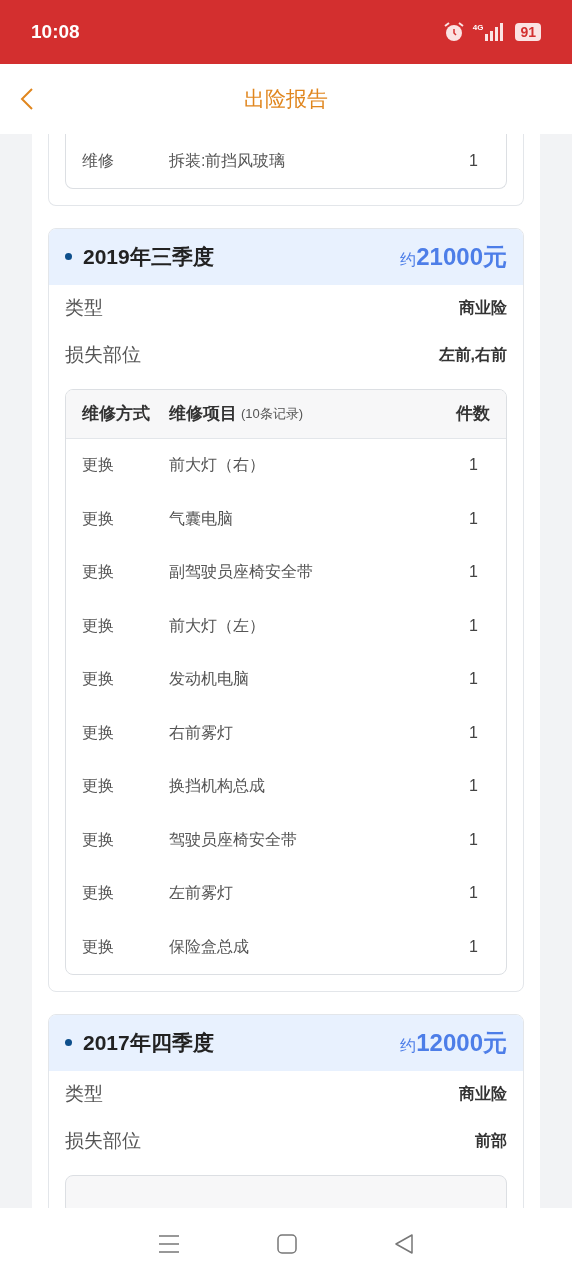 Image resolution: width=572 pixels, height=1280 pixels. I want to click on repair-item: 保险盒总成, so click(209, 946).